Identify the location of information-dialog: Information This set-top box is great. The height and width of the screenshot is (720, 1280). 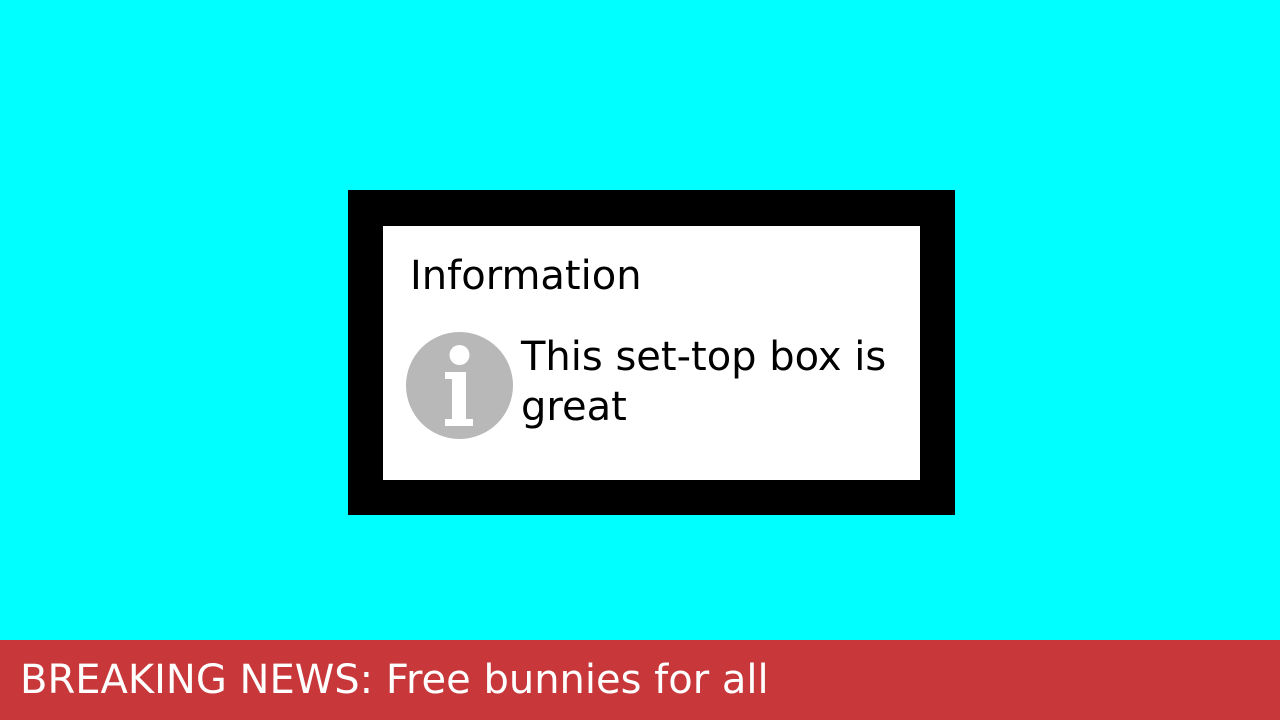
(651, 353).